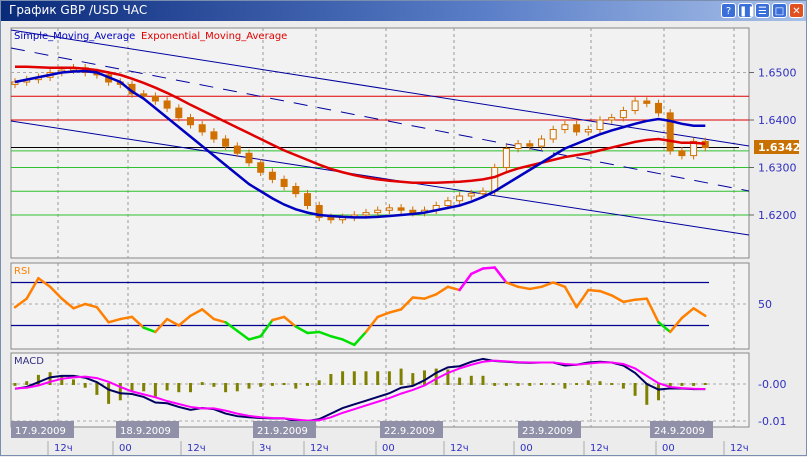  What do you see at coordinates (282, 431) in the screenshot?
I see `date-label: 21.9.2009` at bounding box center [282, 431].